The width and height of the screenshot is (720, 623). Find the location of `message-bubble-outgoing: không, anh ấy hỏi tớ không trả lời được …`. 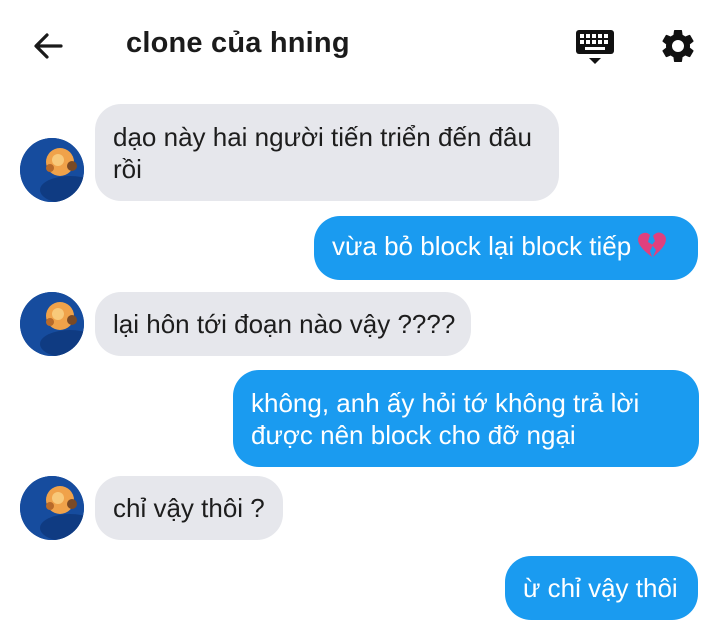

message-bubble-outgoing: không, anh ấy hỏi tớ không trả lời được … is located at coordinates (466, 418).